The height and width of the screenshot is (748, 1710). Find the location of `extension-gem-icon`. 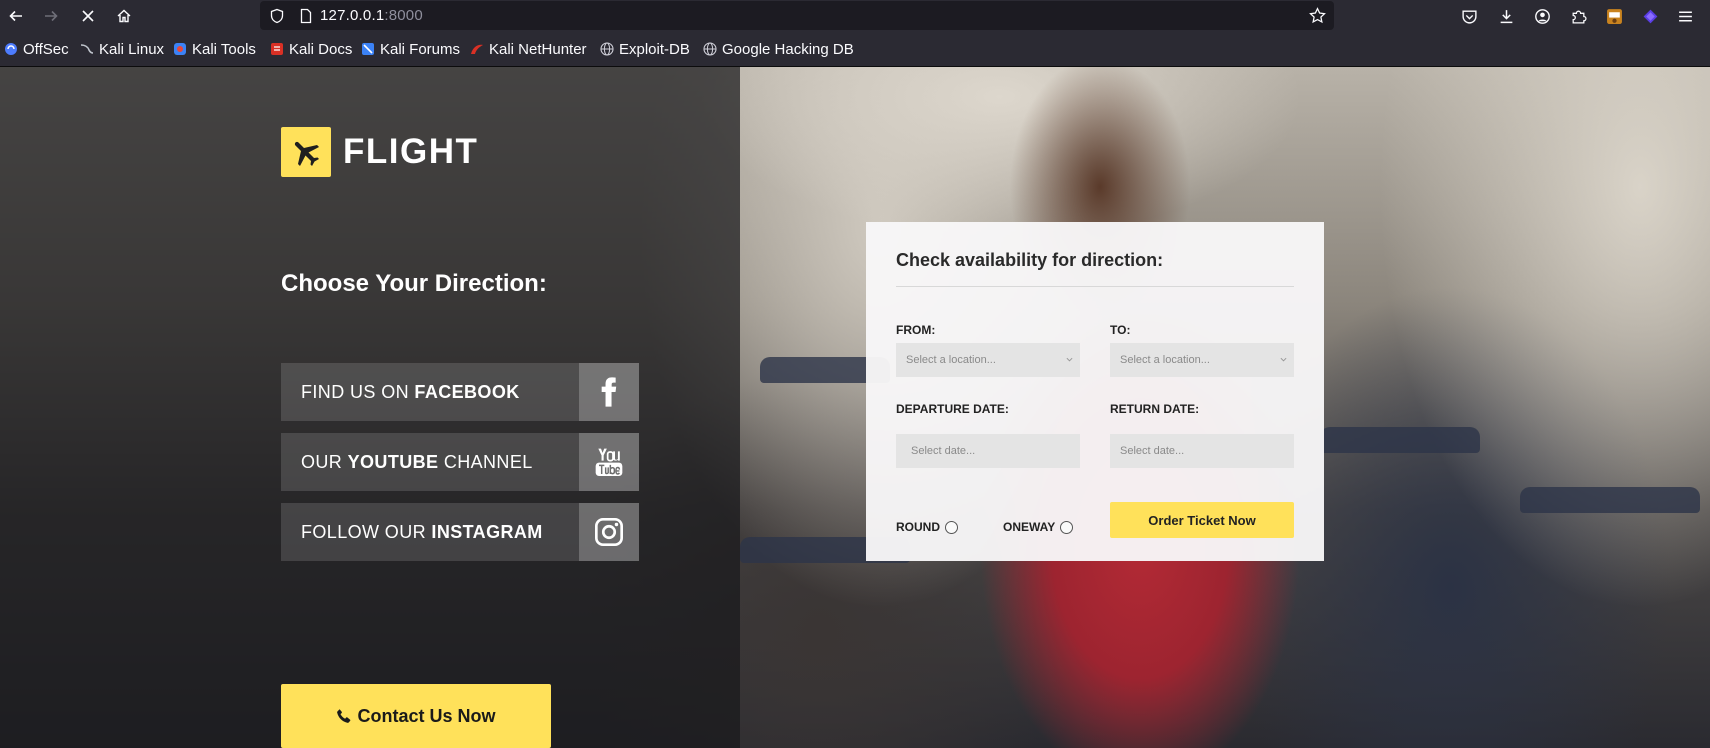

extension-gem-icon is located at coordinates (1650, 16).